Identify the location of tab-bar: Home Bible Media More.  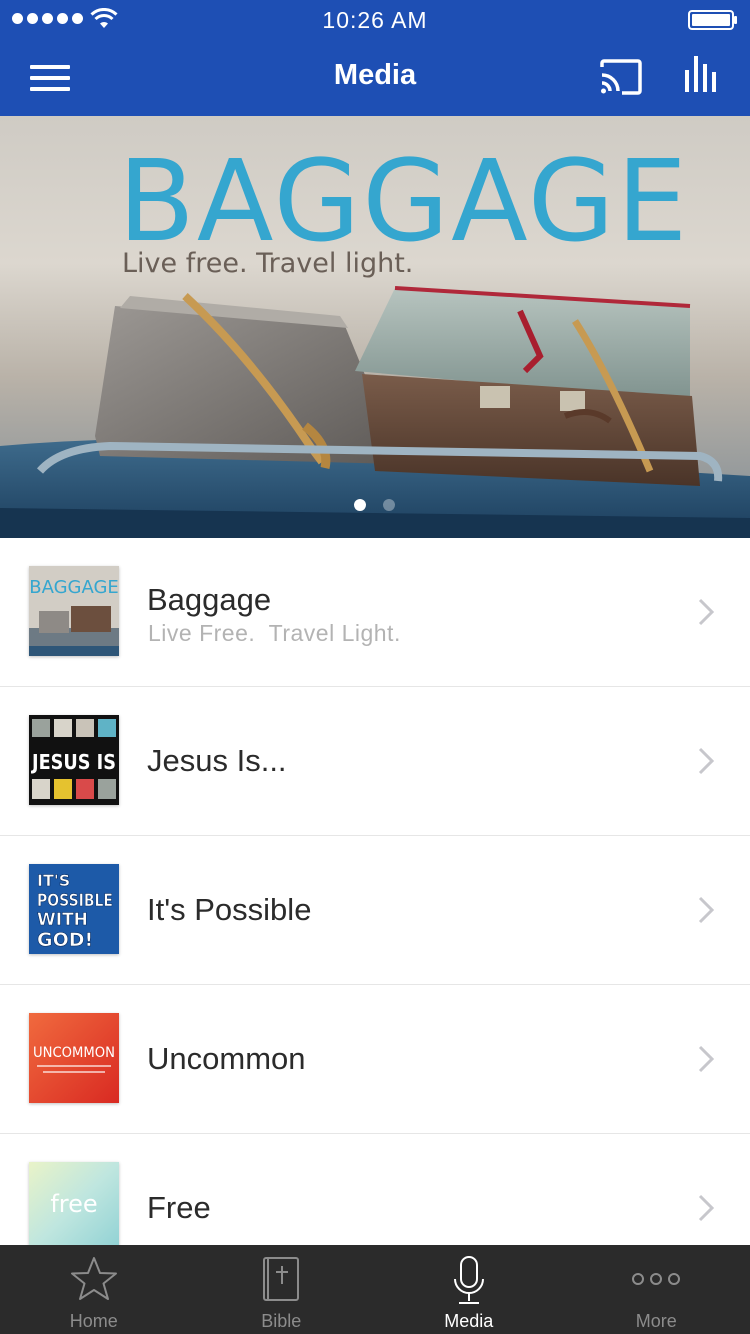
(375, 1289).